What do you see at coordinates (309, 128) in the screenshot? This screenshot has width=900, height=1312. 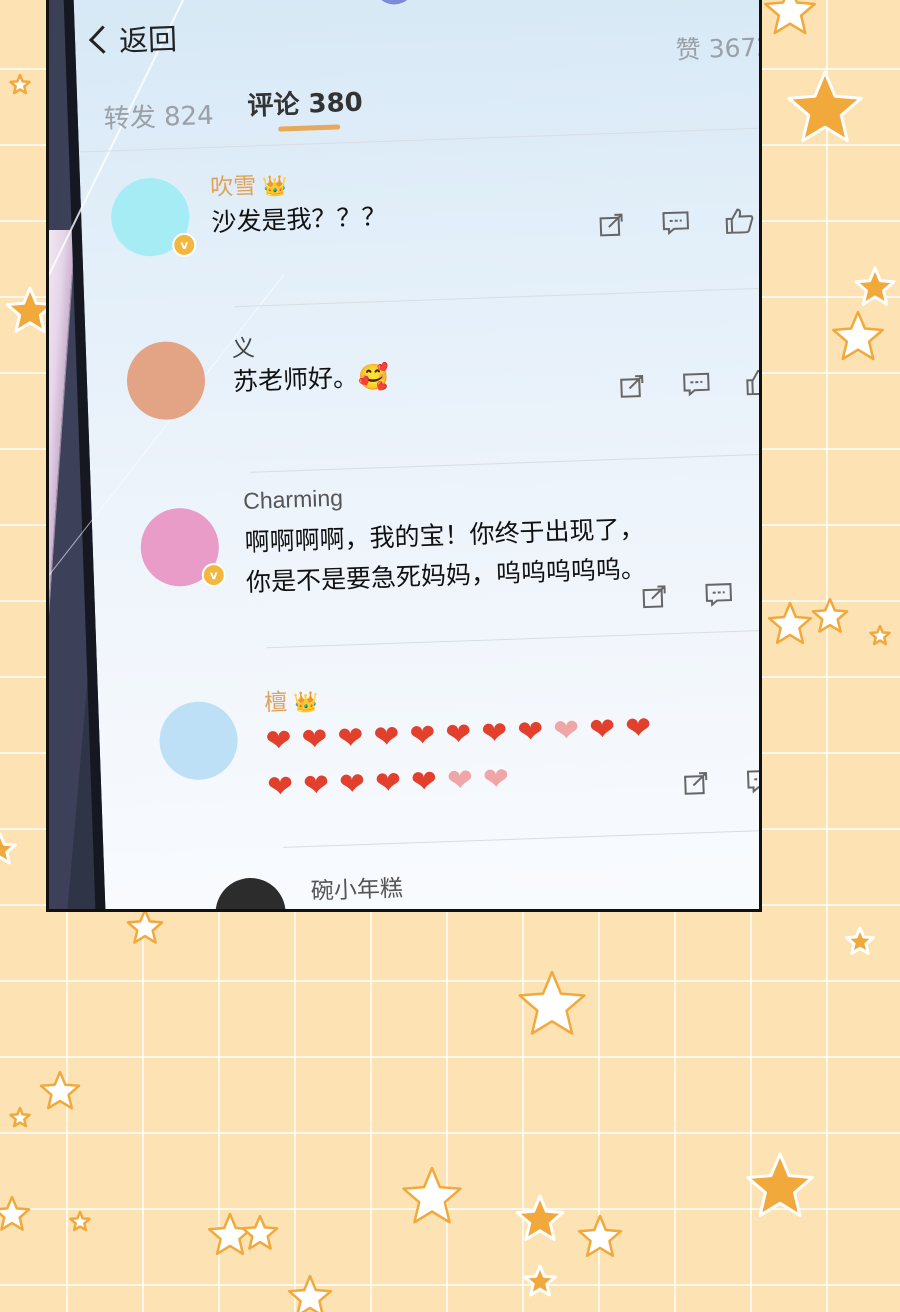 I see `active-tab-indicator` at bounding box center [309, 128].